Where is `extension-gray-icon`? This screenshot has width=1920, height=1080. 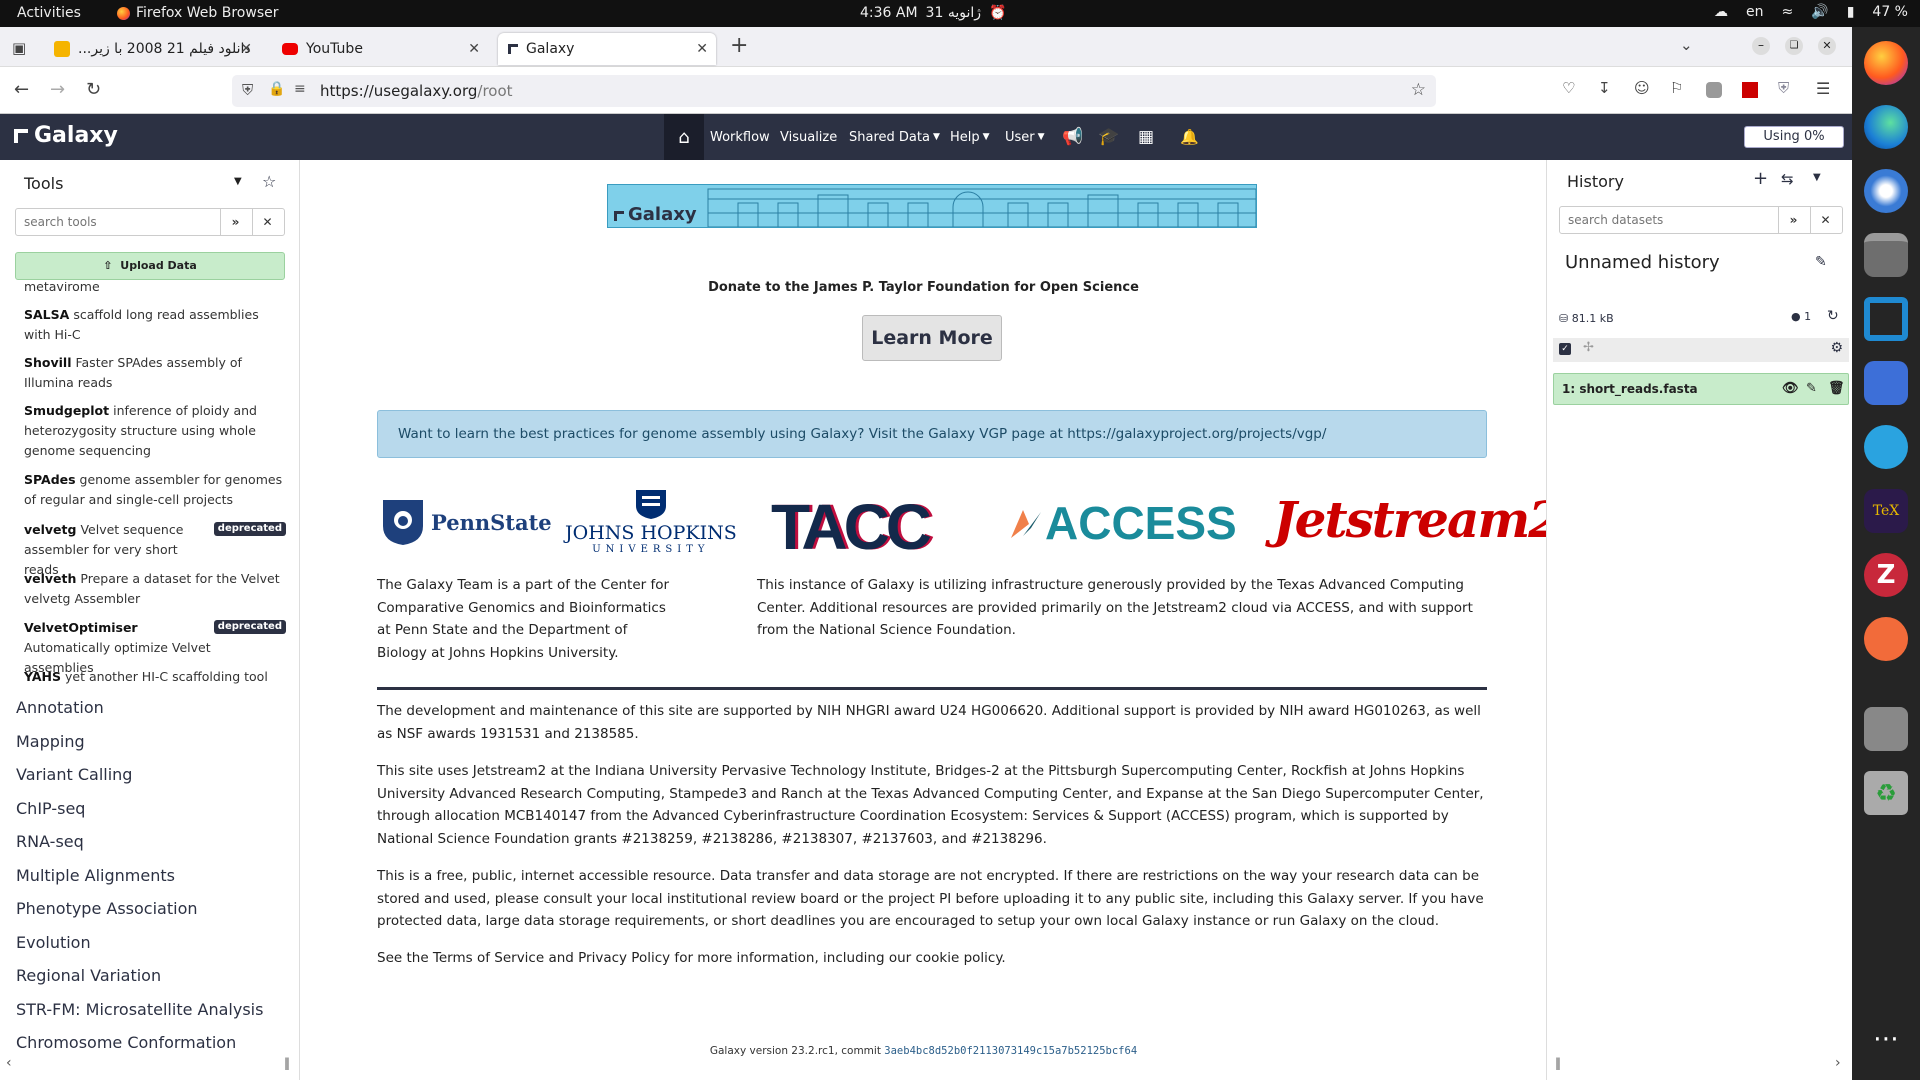
extension-gray-icon is located at coordinates (1714, 90).